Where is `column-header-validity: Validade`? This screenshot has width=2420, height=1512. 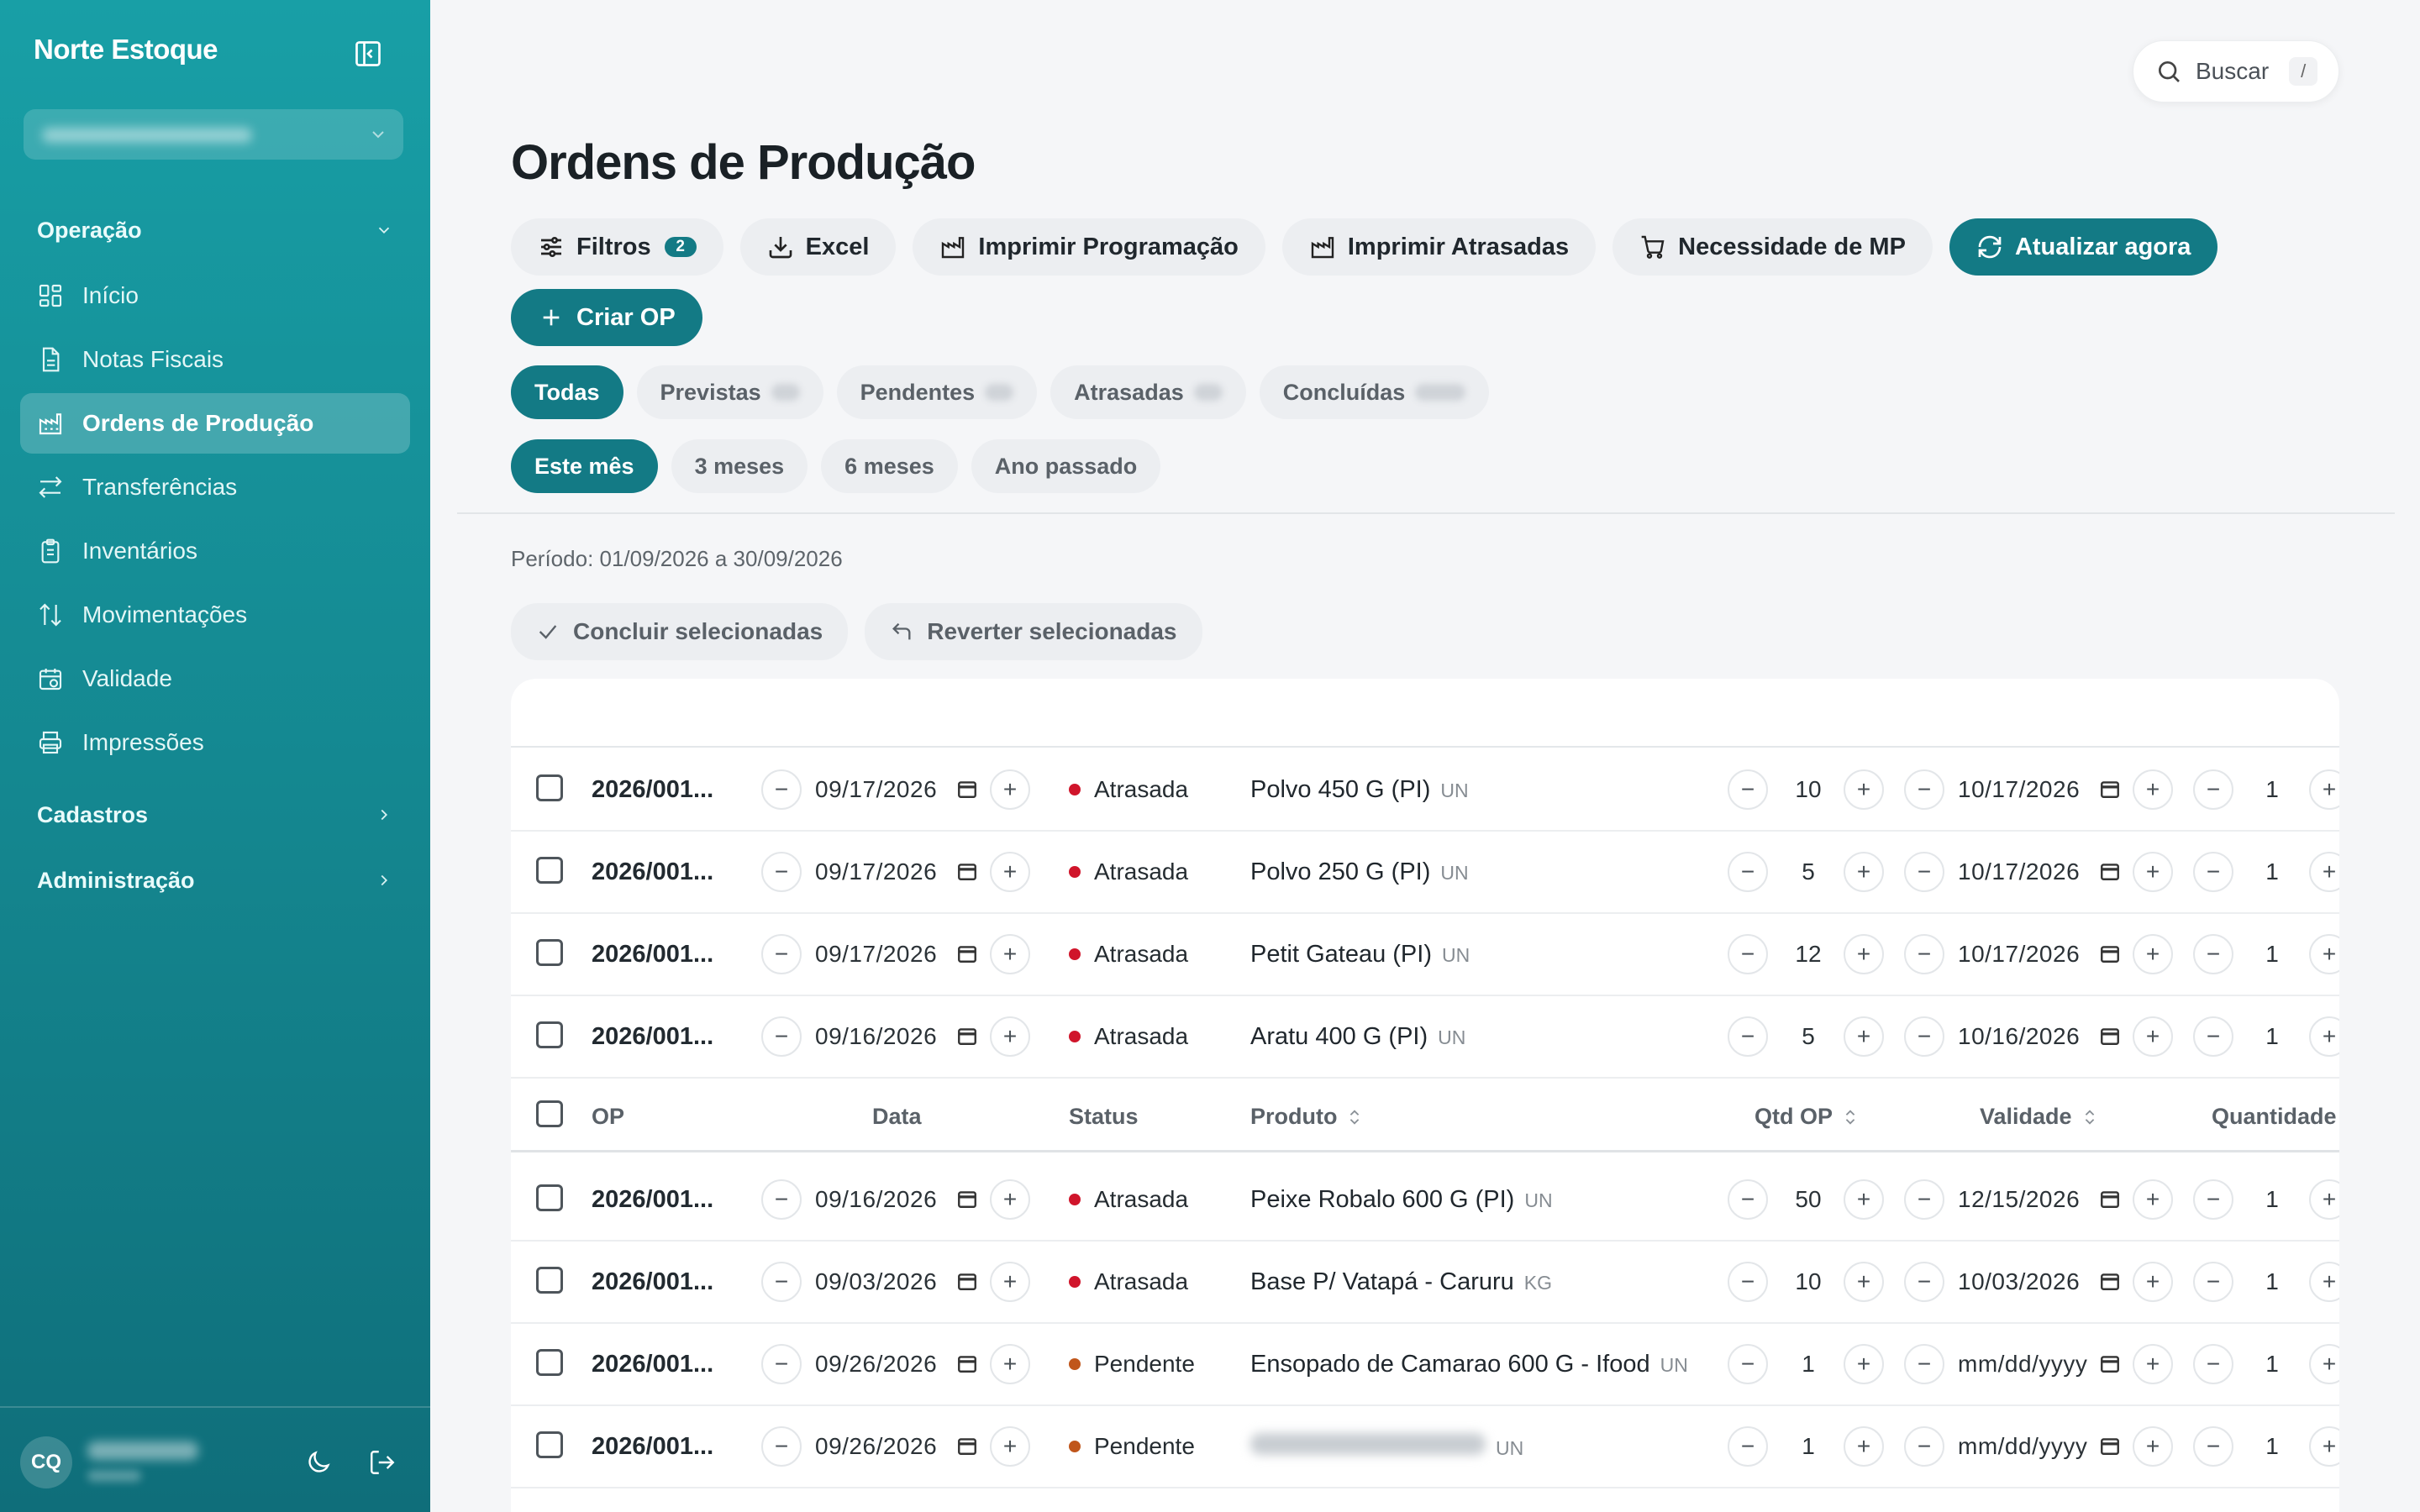 column-header-validity: Validade is located at coordinates (2040, 1117).